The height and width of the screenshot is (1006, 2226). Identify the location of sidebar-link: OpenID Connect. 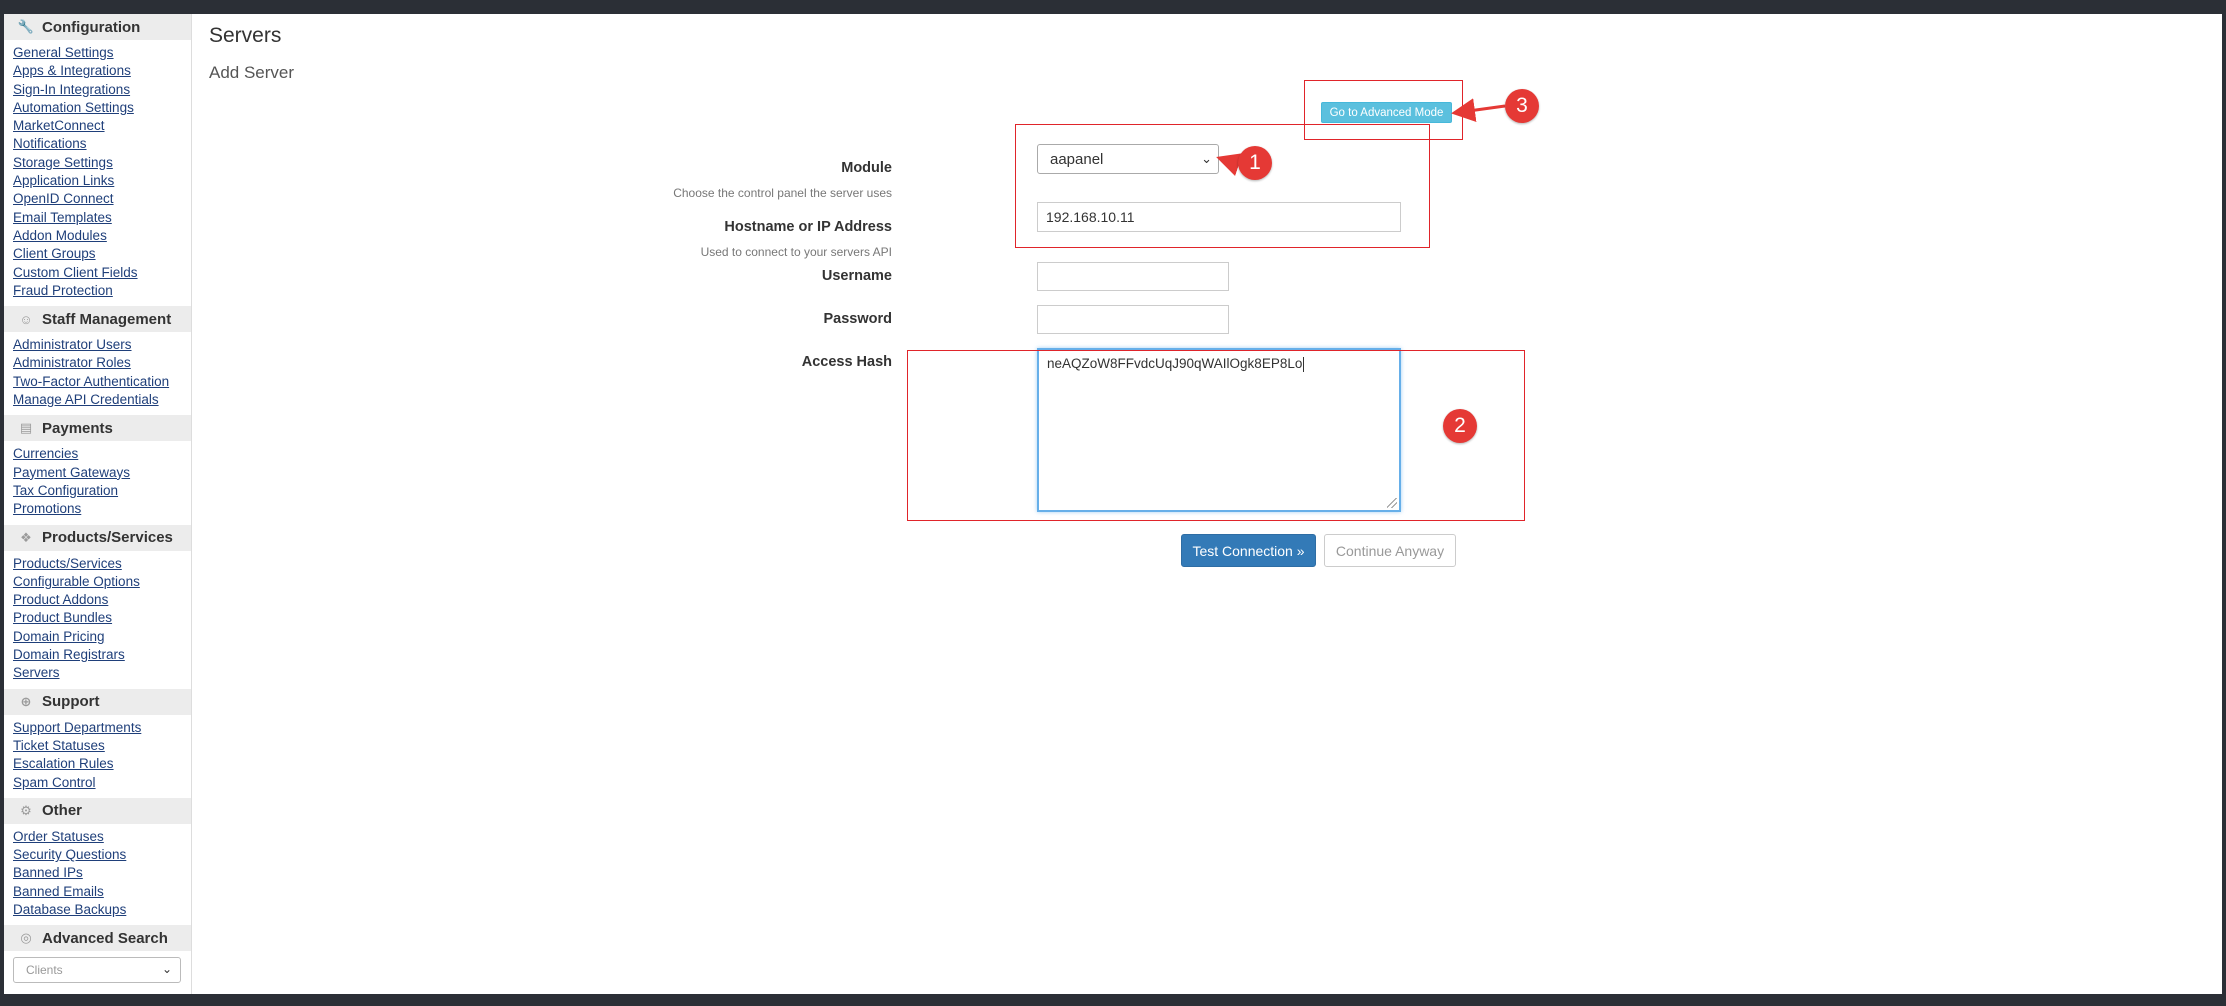
(102, 199).